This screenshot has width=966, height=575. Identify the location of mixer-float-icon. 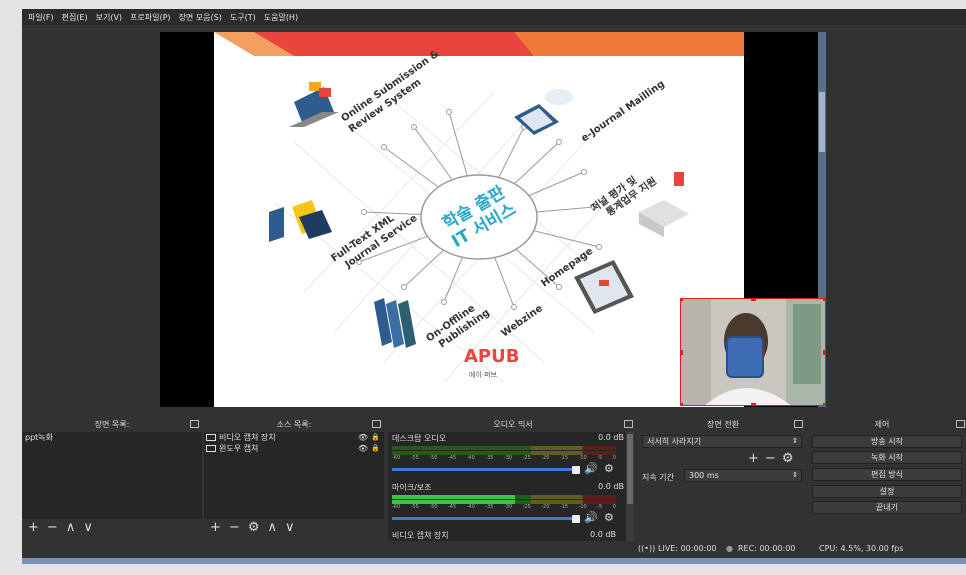
(628, 424).